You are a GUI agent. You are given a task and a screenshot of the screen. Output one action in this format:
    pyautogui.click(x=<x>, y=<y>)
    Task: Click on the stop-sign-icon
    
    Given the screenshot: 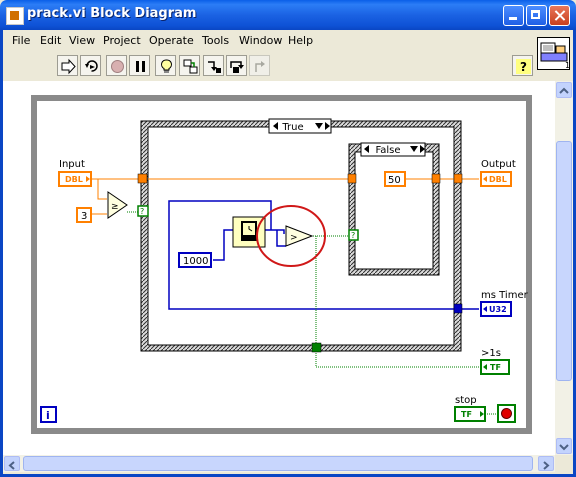 What is the action you would take?
    pyautogui.click(x=506, y=413)
    